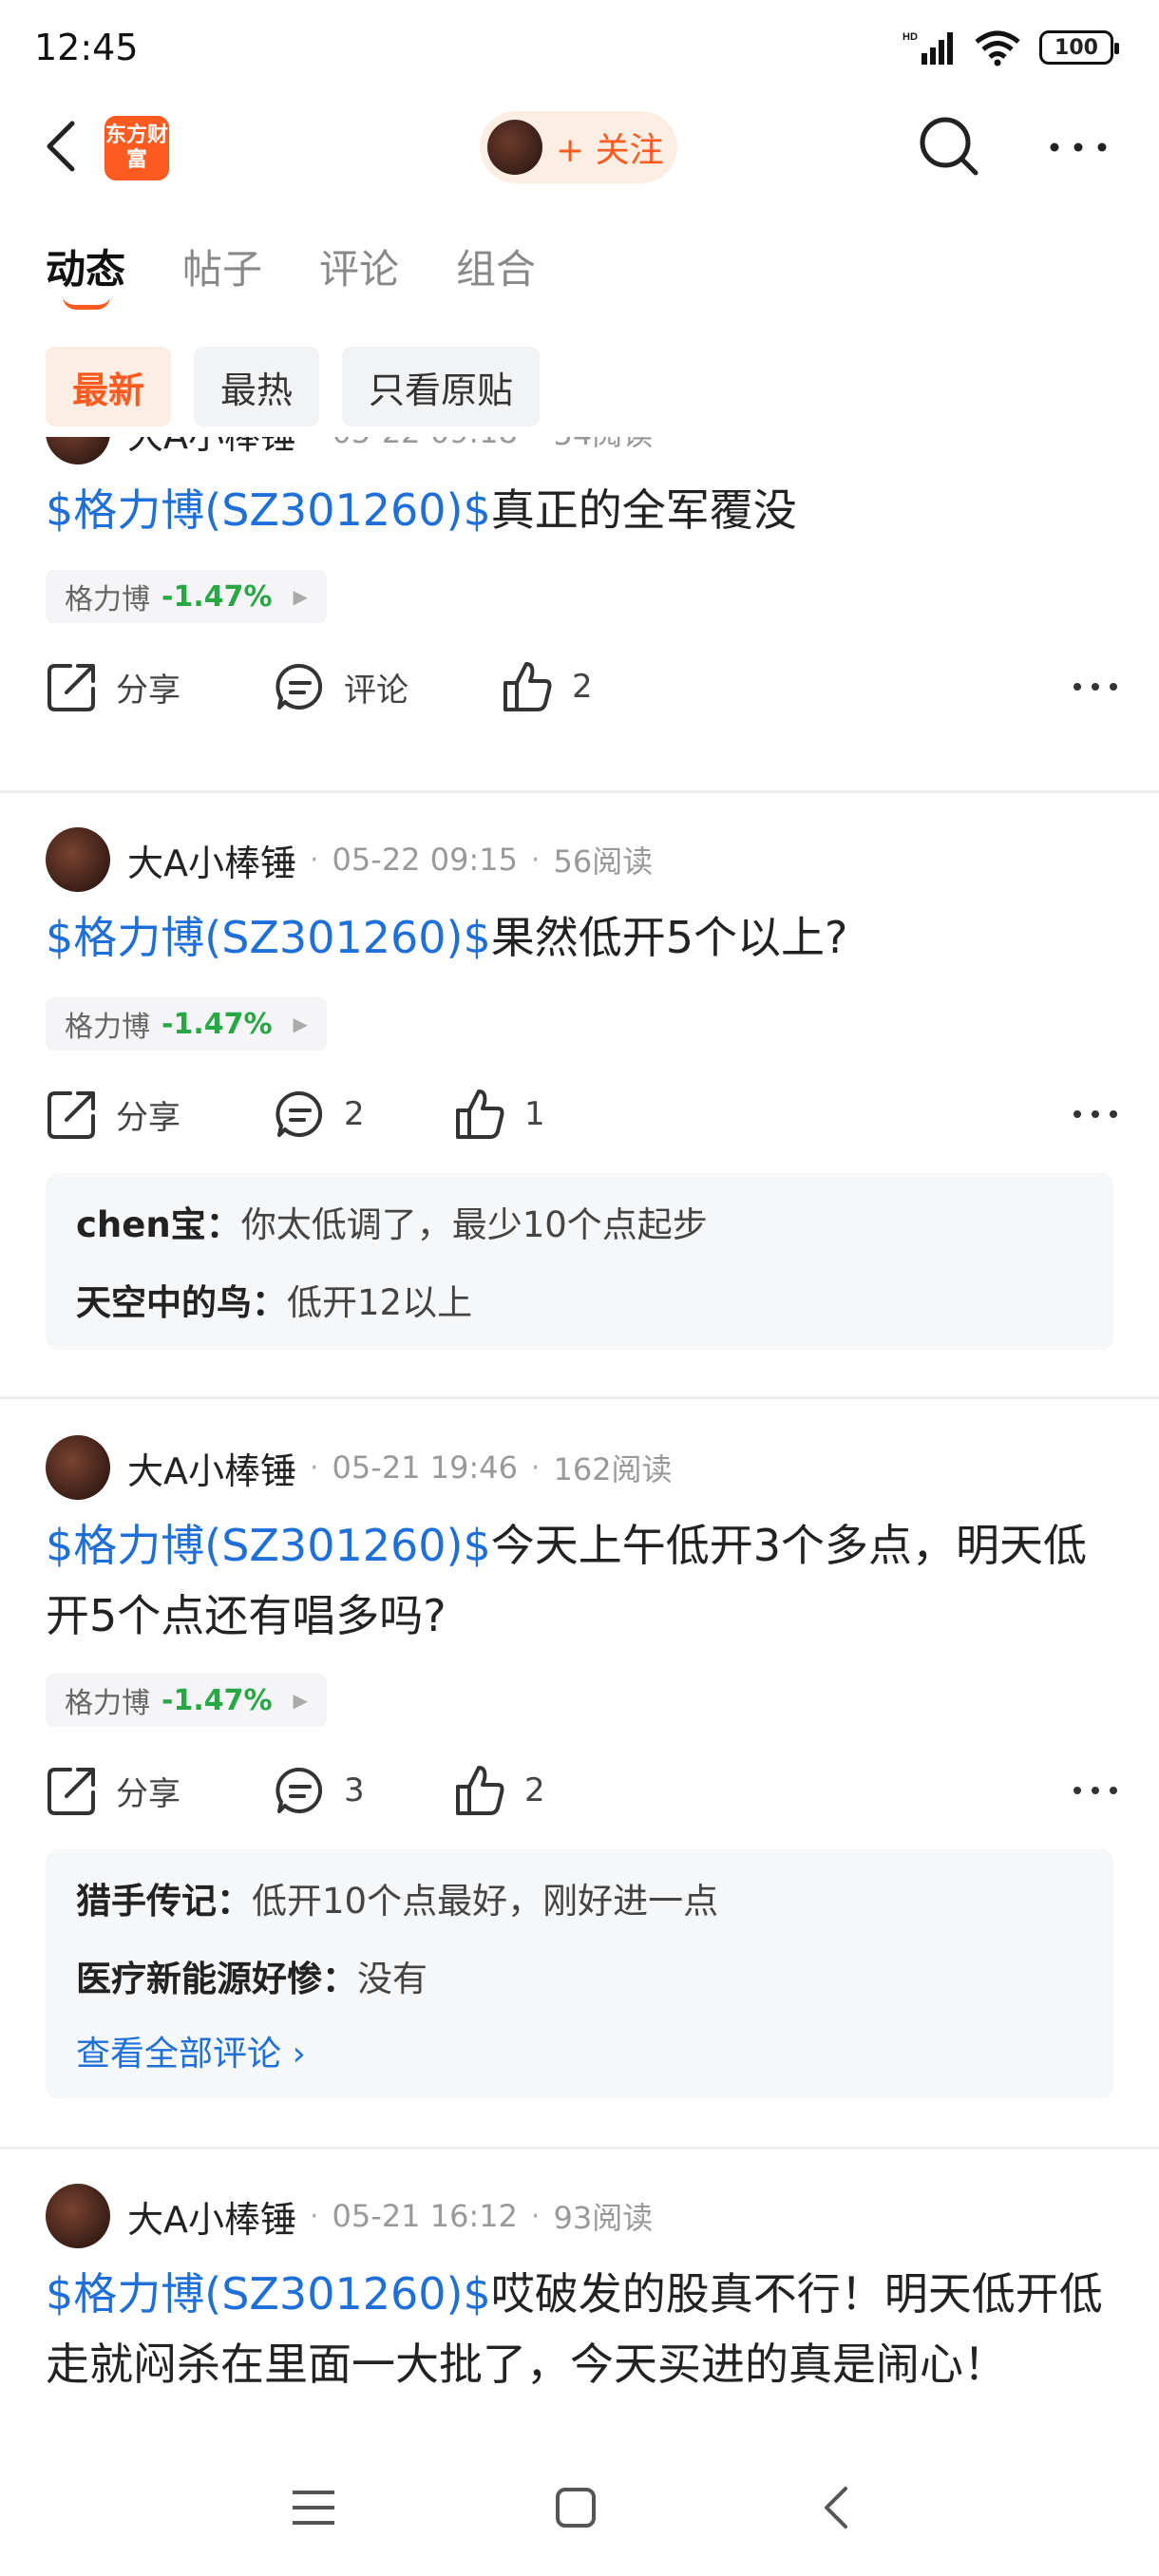  What do you see at coordinates (216, 1979) in the screenshot?
I see `commenter-name: 医疗新能源好惨：` at bounding box center [216, 1979].